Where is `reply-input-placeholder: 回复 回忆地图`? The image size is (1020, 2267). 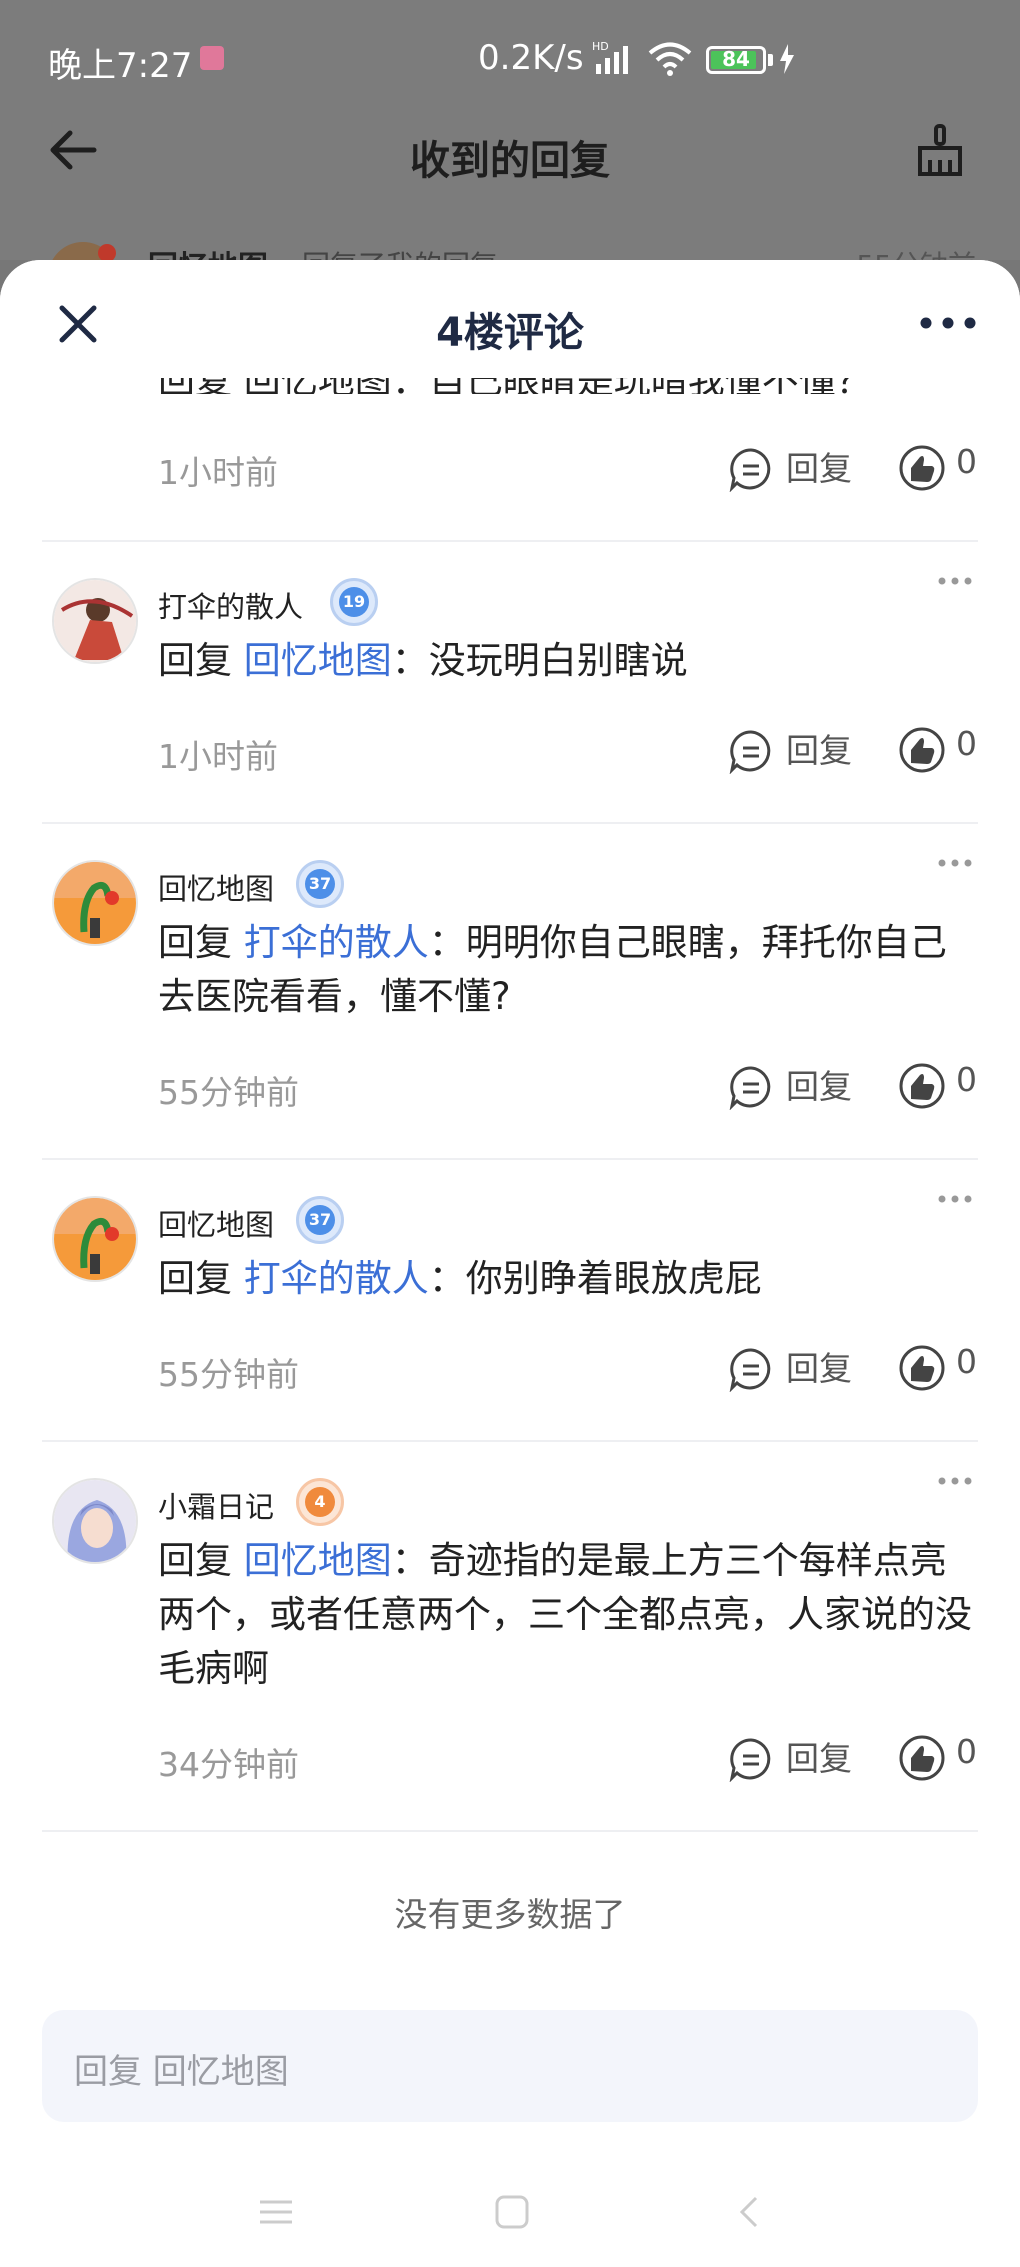 reply-input-placeholder: 回复 回忆地图 is located at coordinates (181, 2072).